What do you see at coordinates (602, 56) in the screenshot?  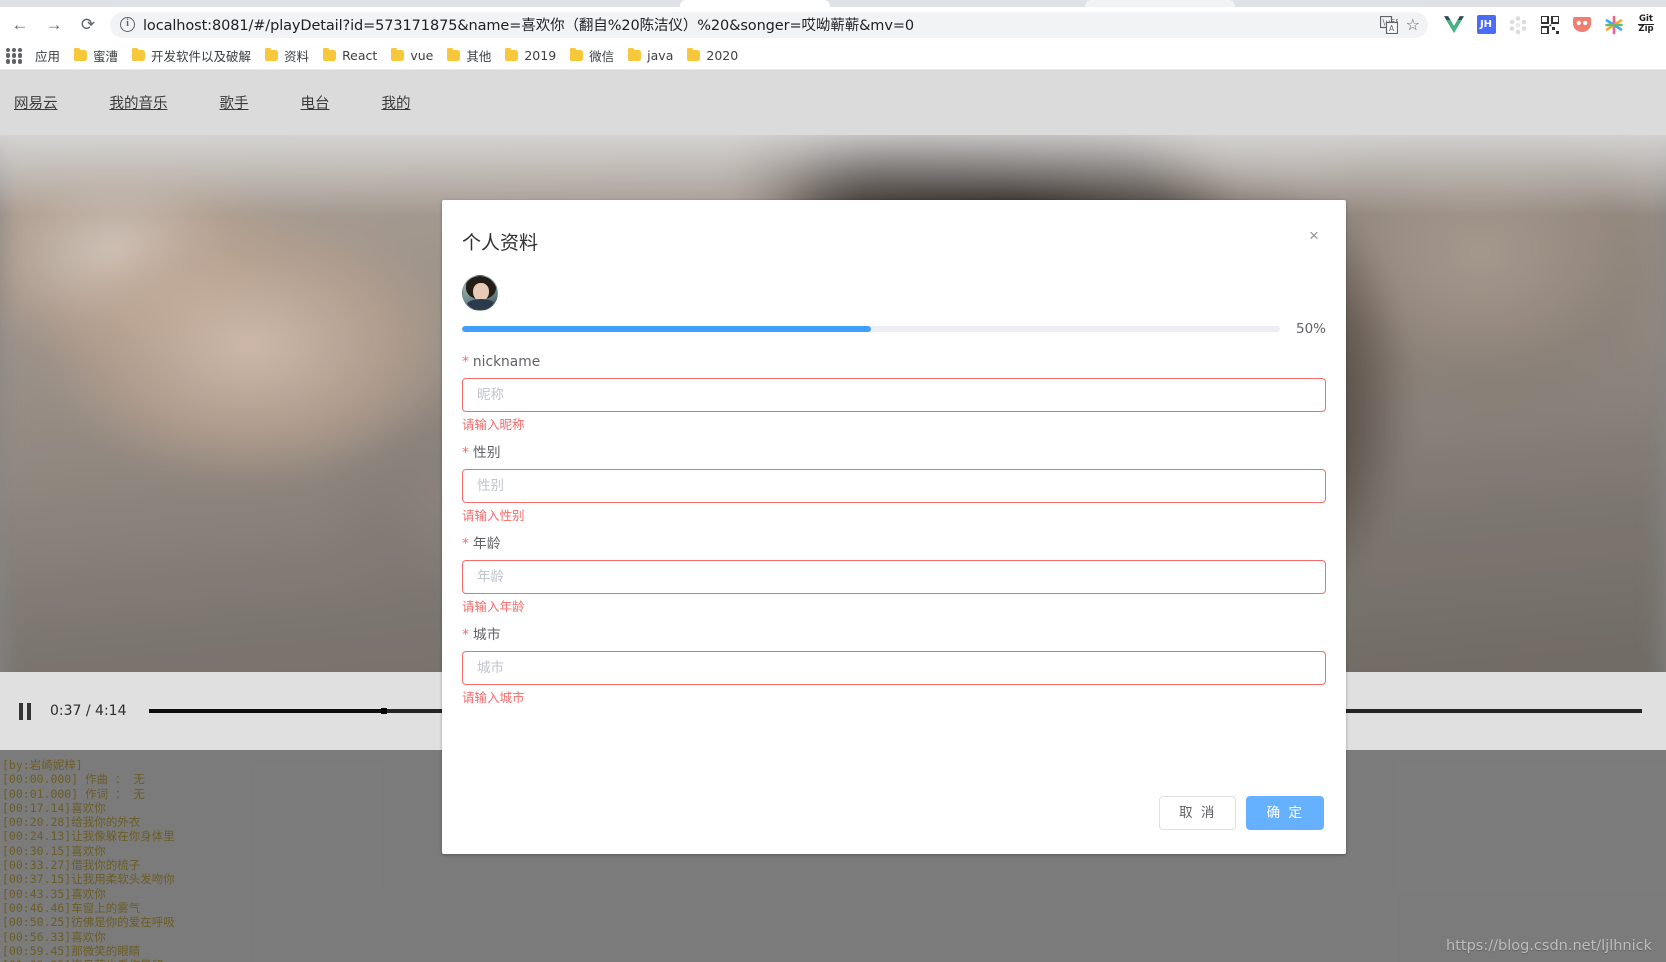 I see `bookmark-label: 微信` at bounding box center [602, 56].